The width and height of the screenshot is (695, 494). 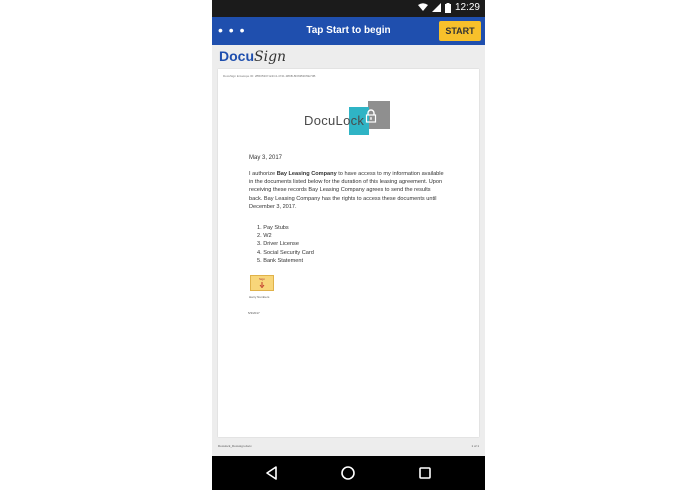 I want to click on list-item: 4. Social Security Card, so click(x=285, y=252).